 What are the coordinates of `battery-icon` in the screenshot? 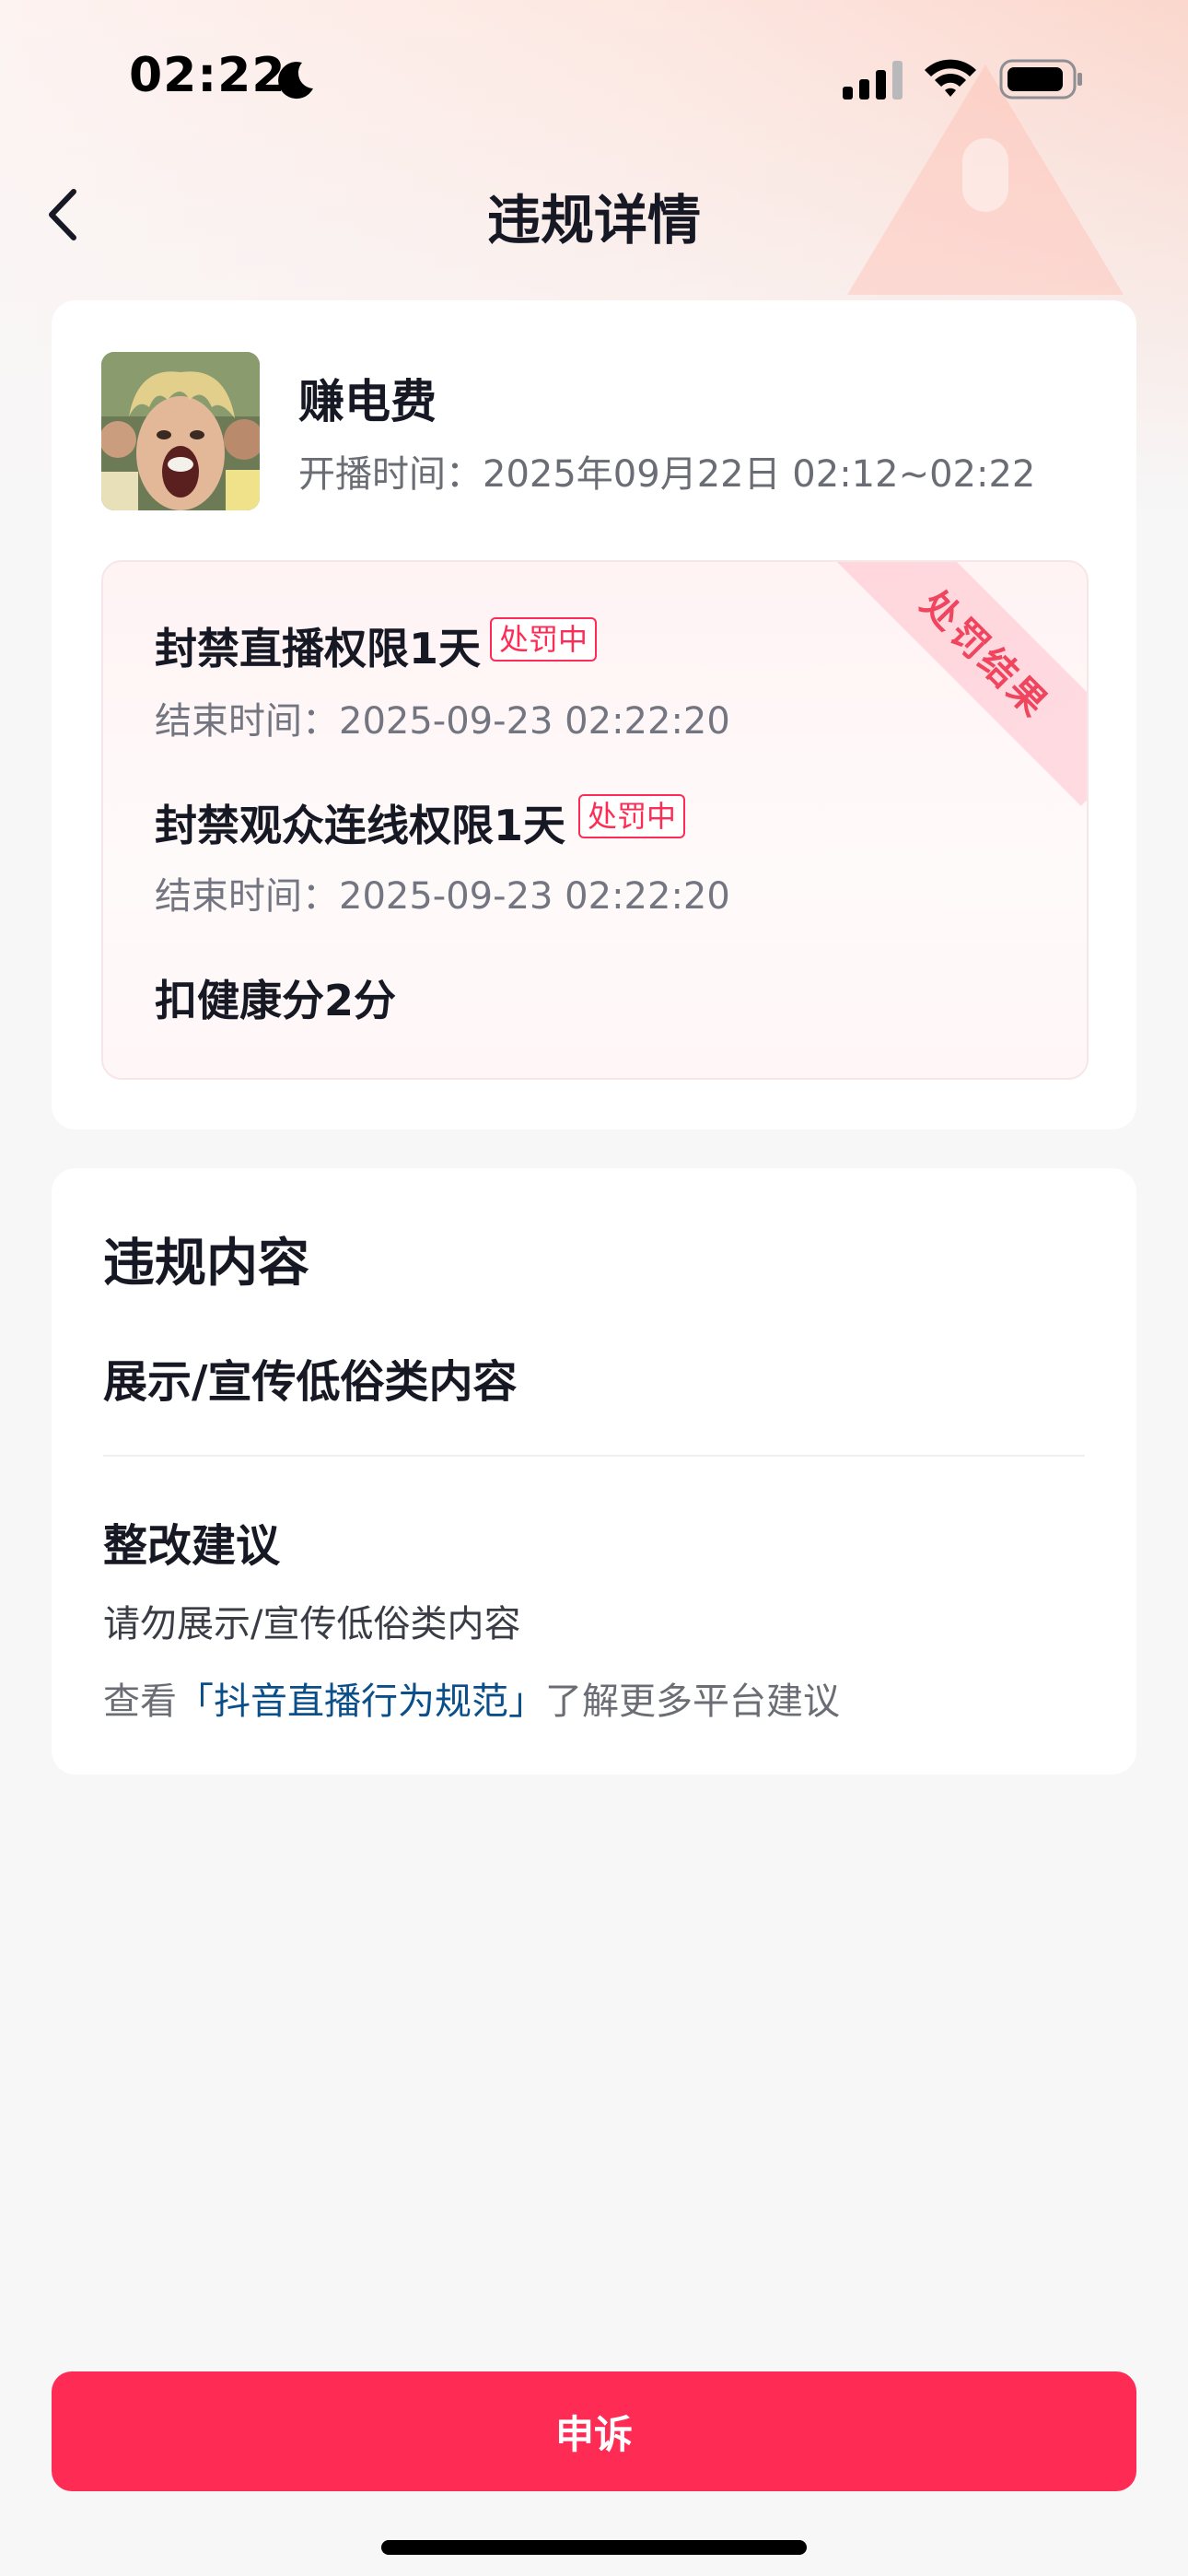 It's located at (1040, 79).